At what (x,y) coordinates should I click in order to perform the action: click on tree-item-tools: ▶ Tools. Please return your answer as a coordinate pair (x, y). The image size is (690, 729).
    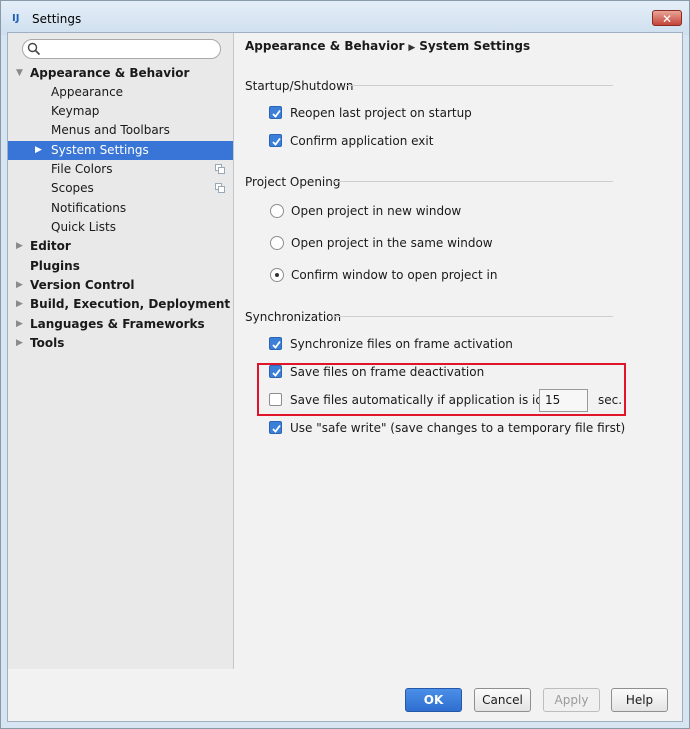
    Looking at the image, I should click on (120, 343).